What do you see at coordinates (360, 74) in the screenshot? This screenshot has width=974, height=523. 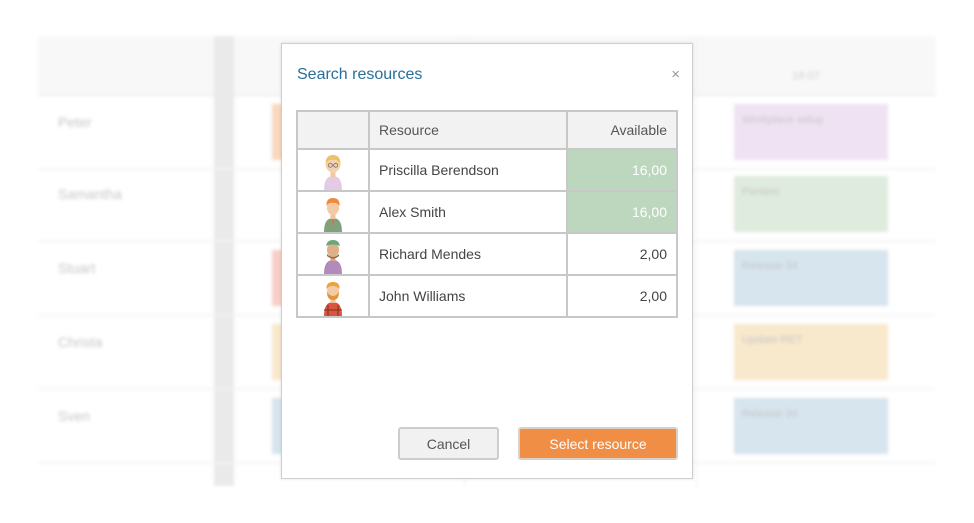 I see `dialog-title: Search resources` at bounding box center [360, 74].